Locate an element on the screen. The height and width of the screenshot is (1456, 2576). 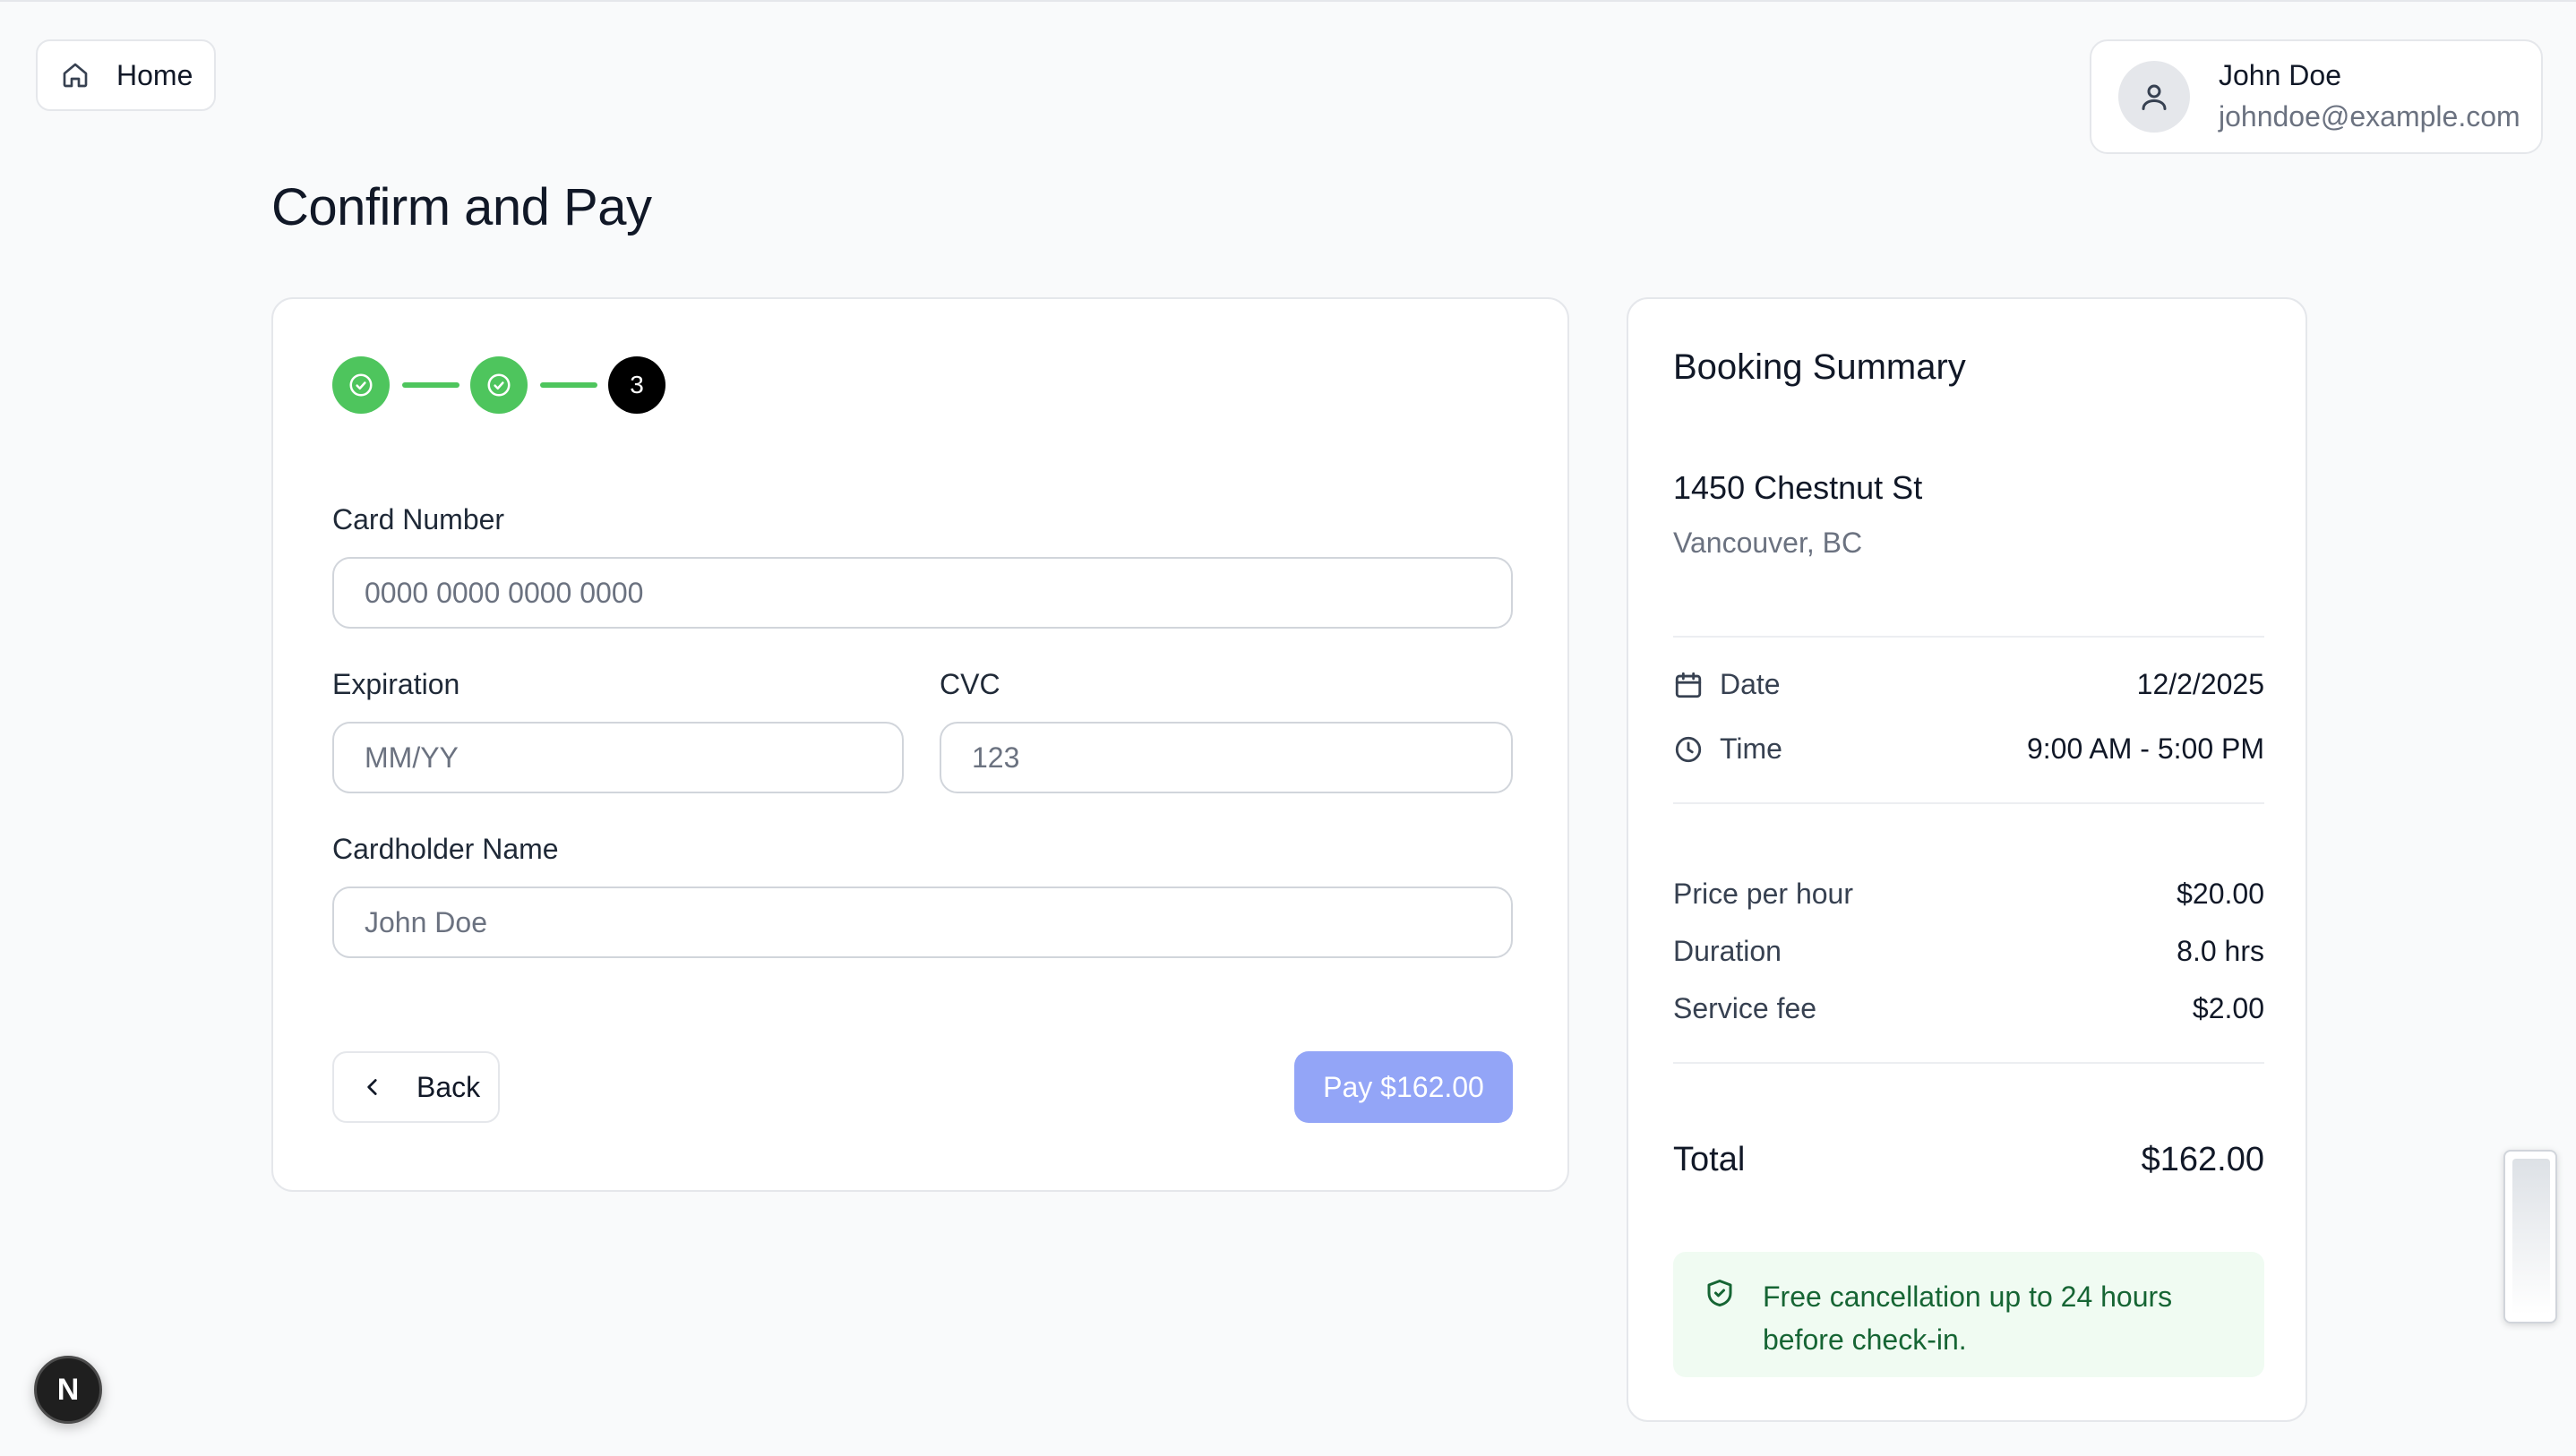
cvc-label: CVC is located at coordinates (970, 684).